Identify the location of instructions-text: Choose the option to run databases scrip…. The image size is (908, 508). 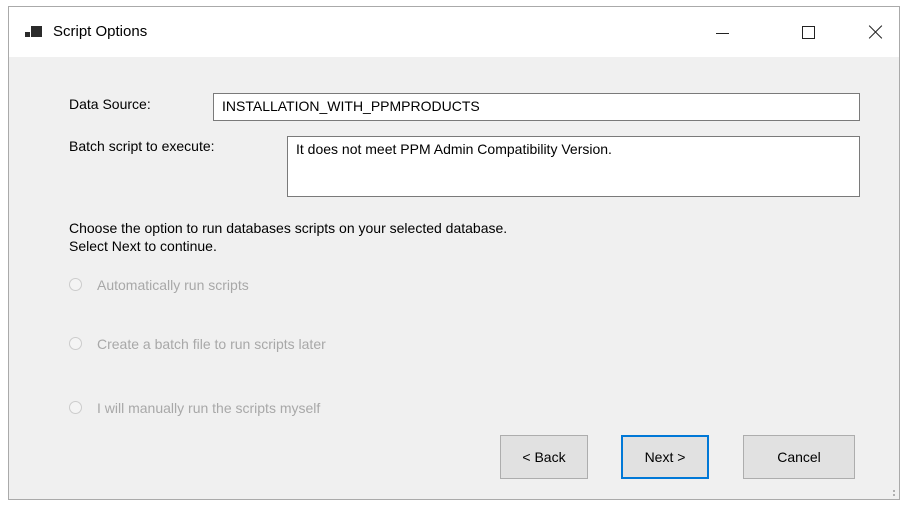
(288, 237).